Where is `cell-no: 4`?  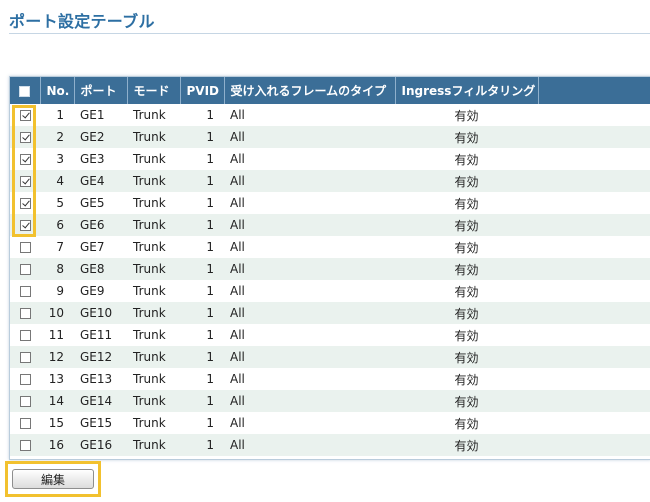 cell-no: 4 is located at coordinates (60, 181).